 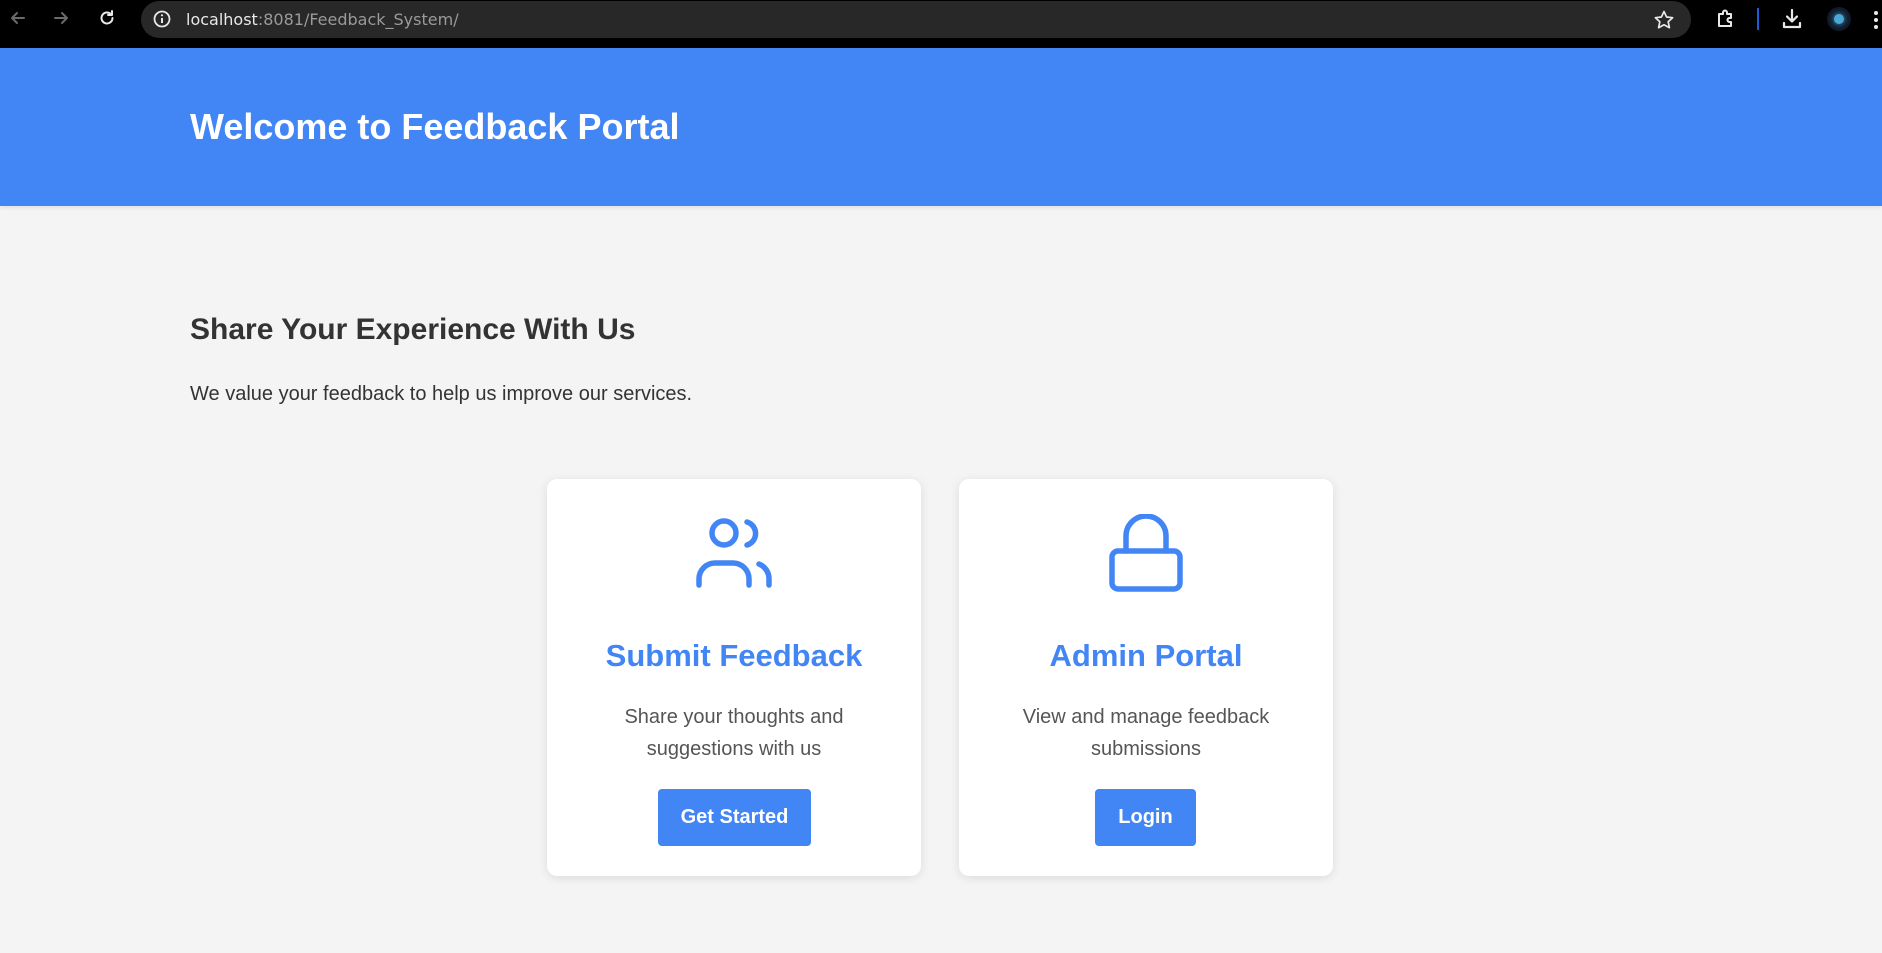 What do you see at coordinates (358, 19) in the screenshot?
I see `url-path: :8081/Feedback_System/` at bounding box center [358, 19].